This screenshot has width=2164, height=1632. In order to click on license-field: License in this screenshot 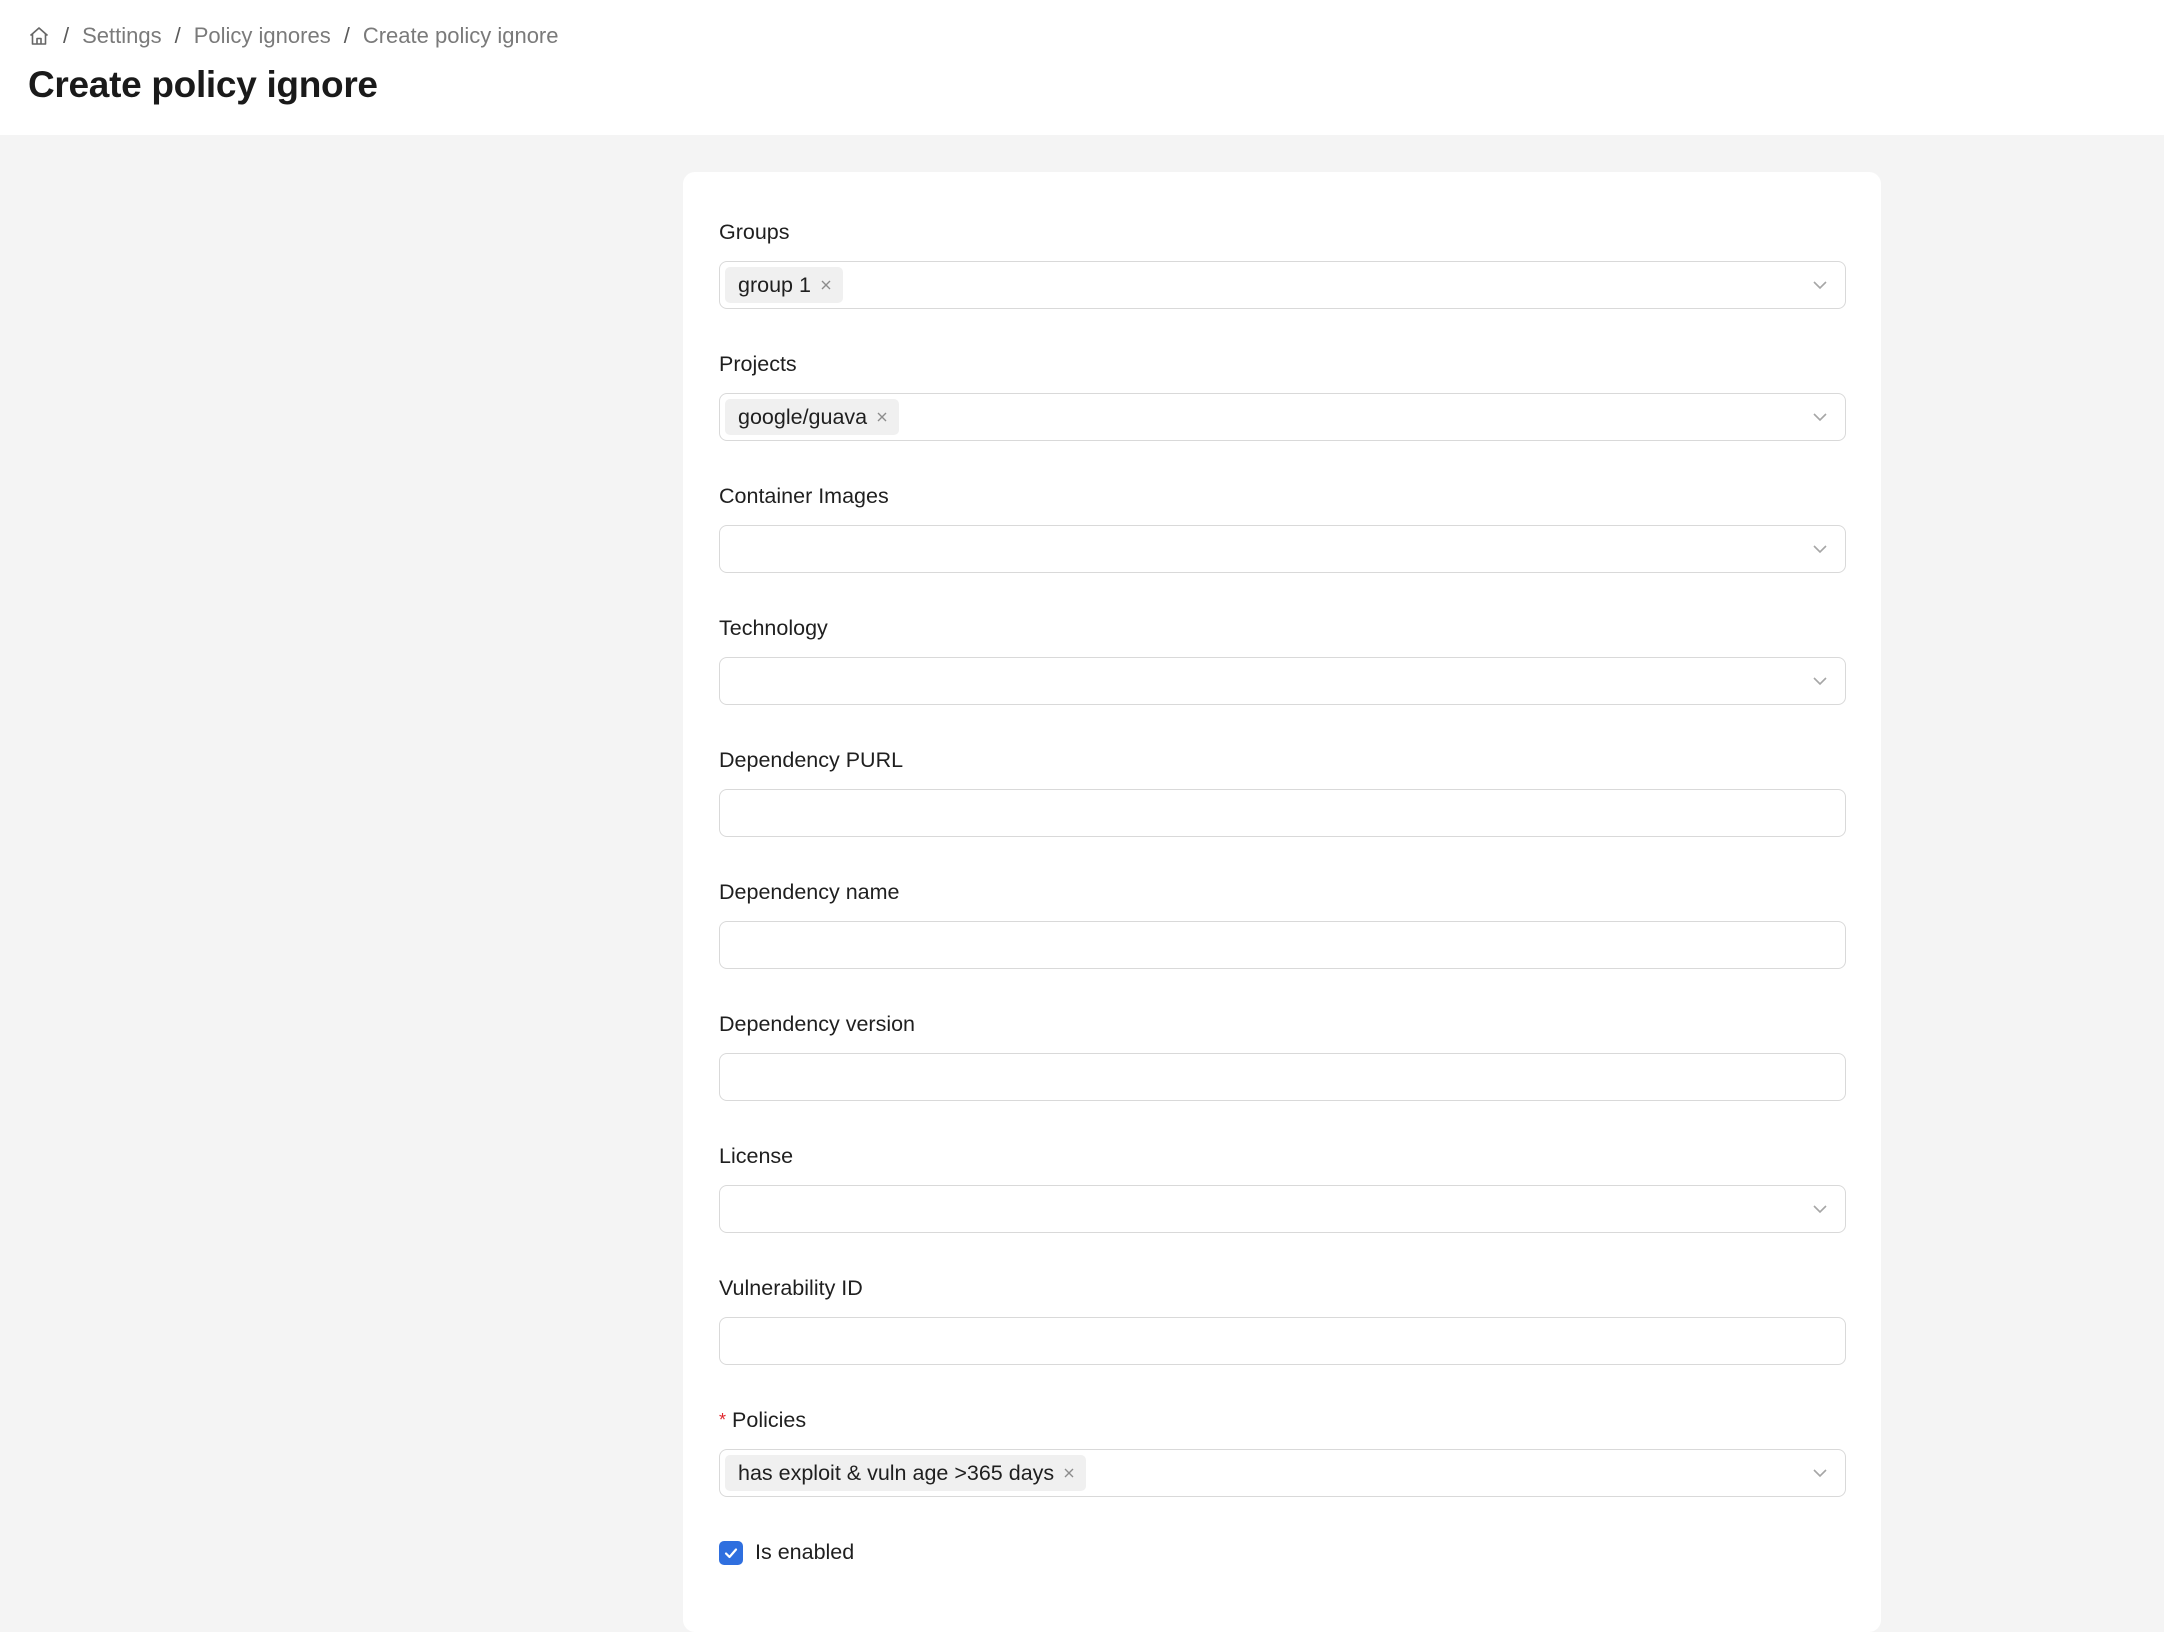, I will do `click(1282, 1187)`.